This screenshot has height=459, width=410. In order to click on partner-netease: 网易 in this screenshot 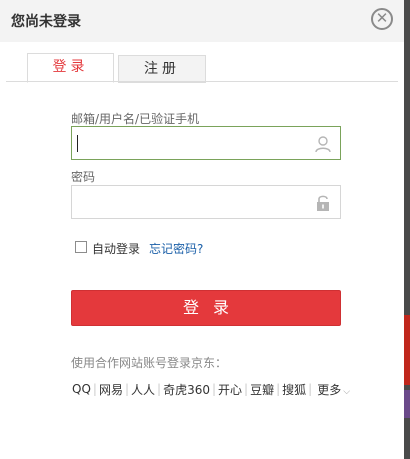, I will do `click(111, 389)`.